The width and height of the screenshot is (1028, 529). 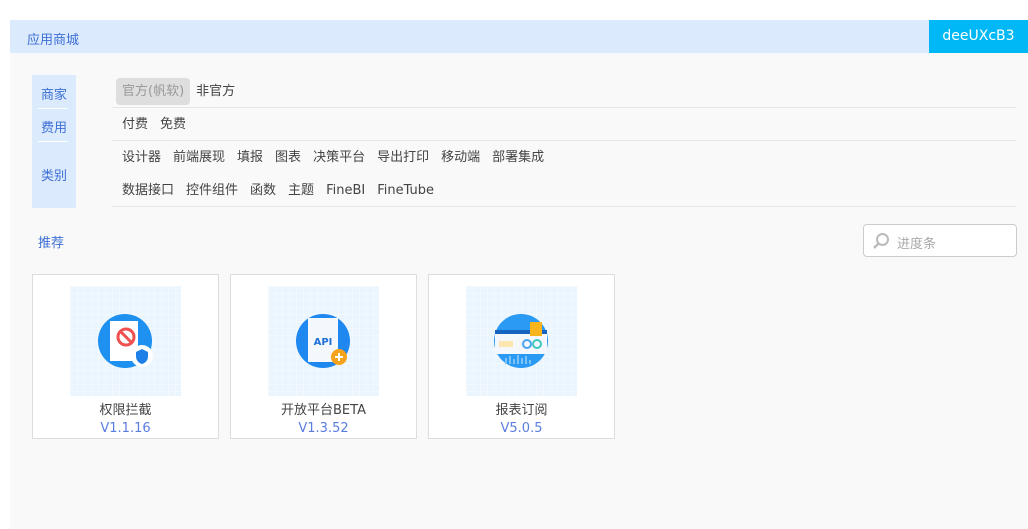 What do you see at coordinates (339, 157) in the screenshot?
I see `category-option: 决策平台` at bounding box center [339, 157].